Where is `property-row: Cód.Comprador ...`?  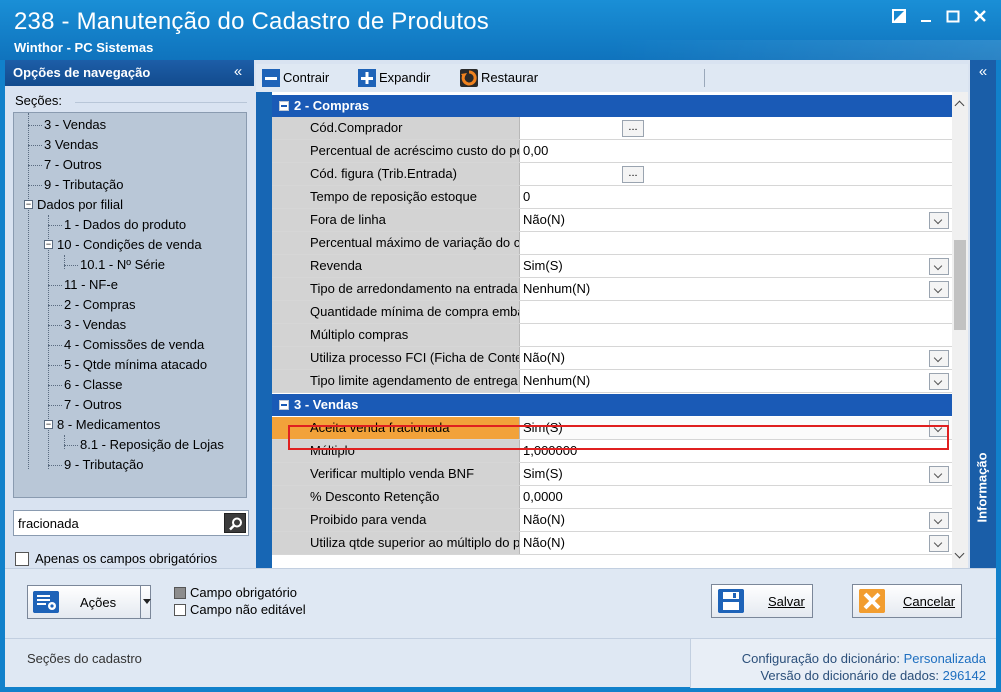 property-row: Cód.Comprador ... is located at coordinates (612, 128).